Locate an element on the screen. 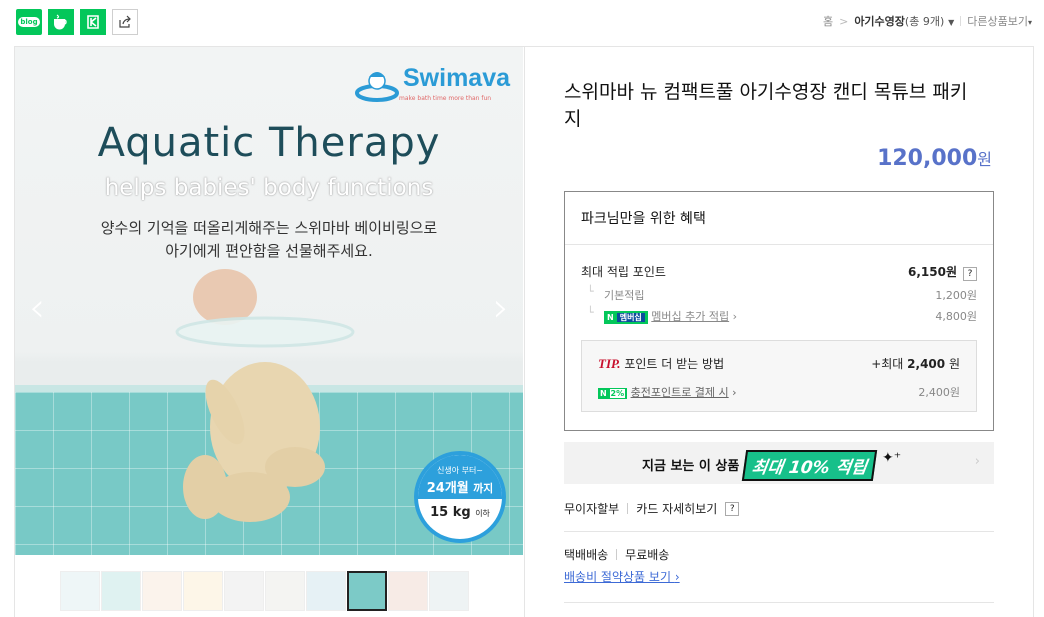 Image resolution: width=1044 pixels, height=617 pixels. naver-pay-percent-badge: N 2% is located at coordinates (613, 393).